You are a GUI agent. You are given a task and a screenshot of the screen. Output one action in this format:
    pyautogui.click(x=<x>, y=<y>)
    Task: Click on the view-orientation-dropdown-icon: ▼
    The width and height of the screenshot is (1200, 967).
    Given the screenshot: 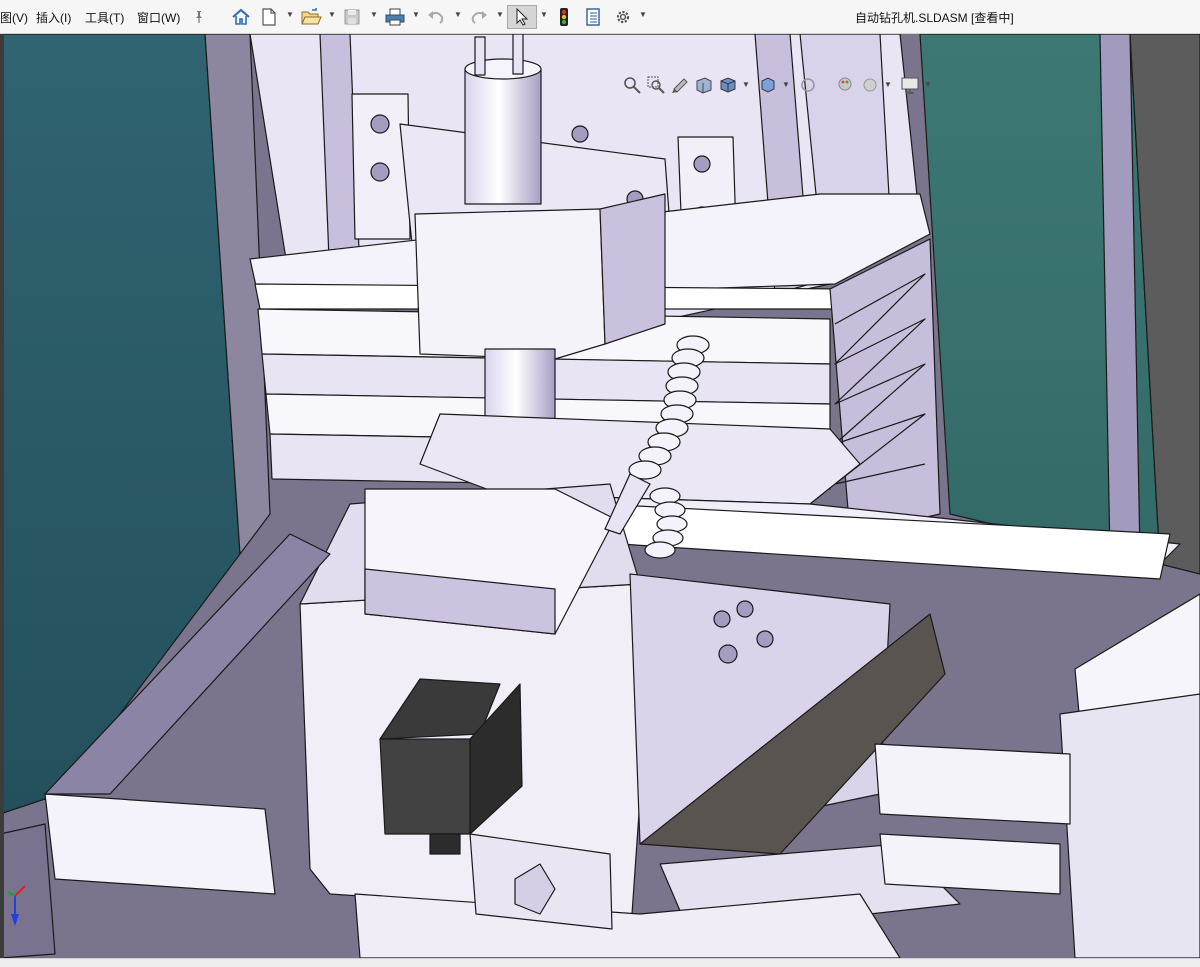 What is the action you would take?
    pyautogui.click(x=746, y=84)
    